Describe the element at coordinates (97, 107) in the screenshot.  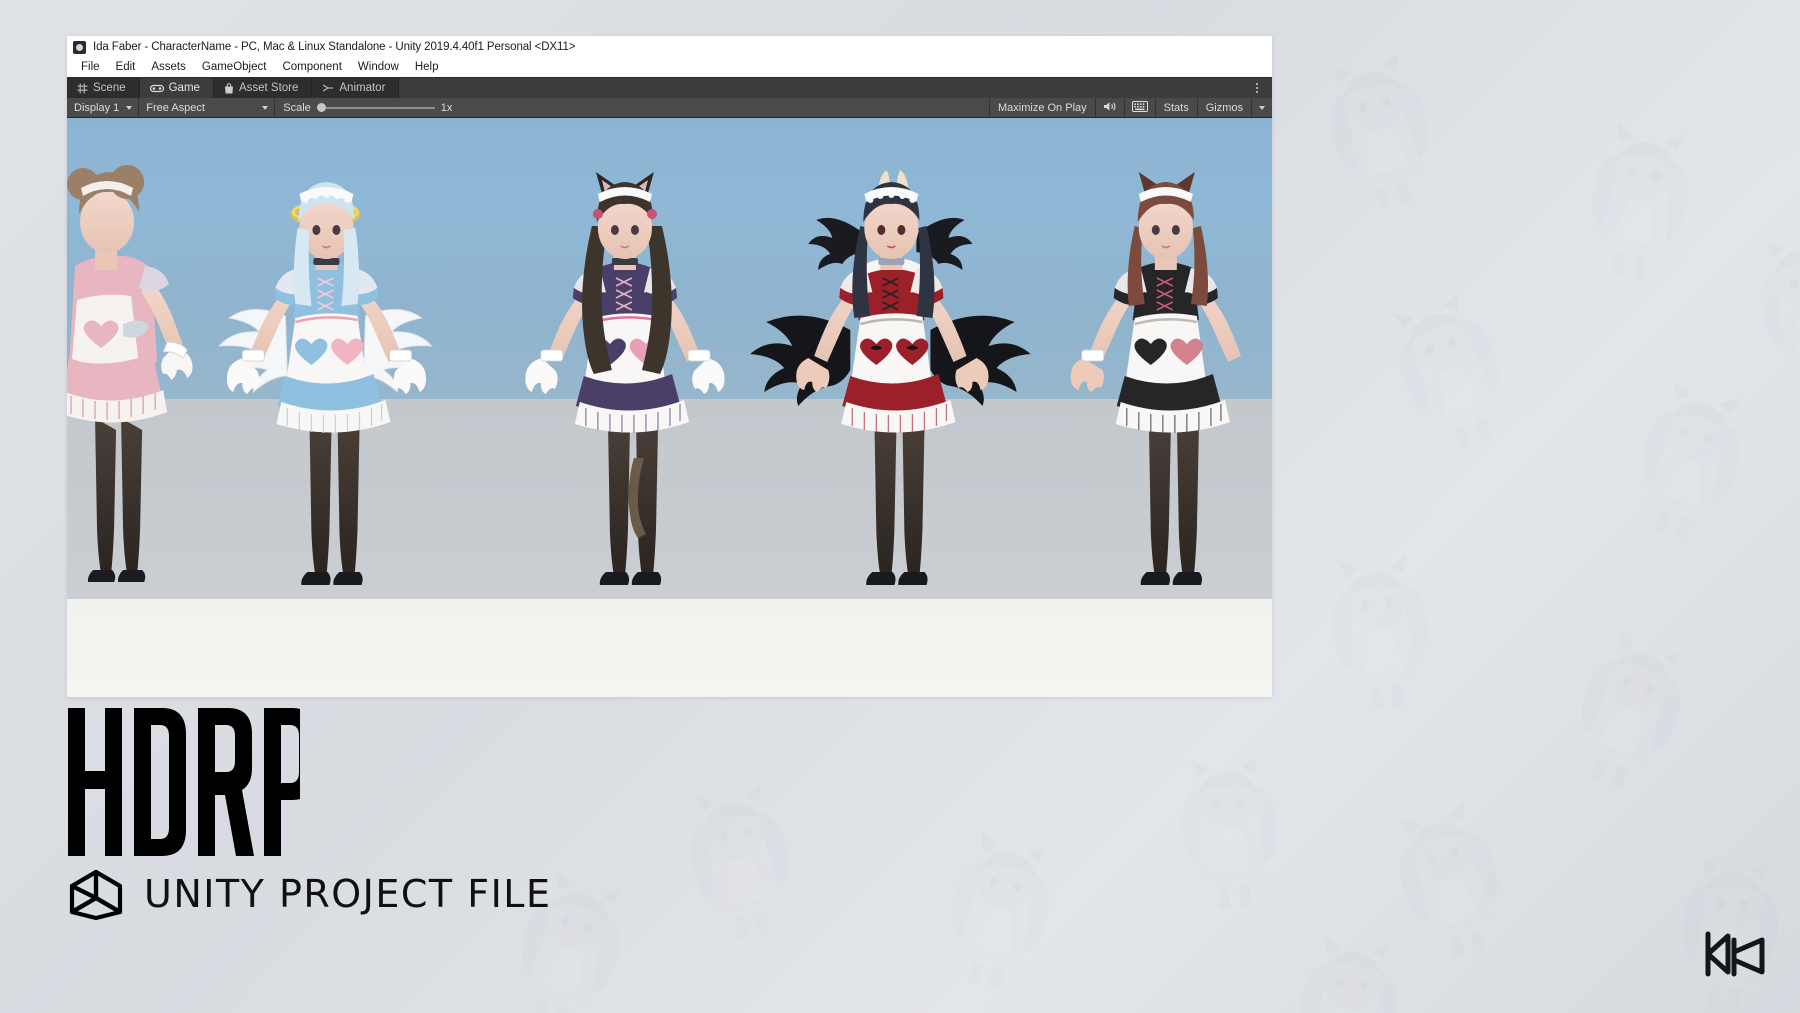
I see `display-dropdown-label: Display 1` at that location.